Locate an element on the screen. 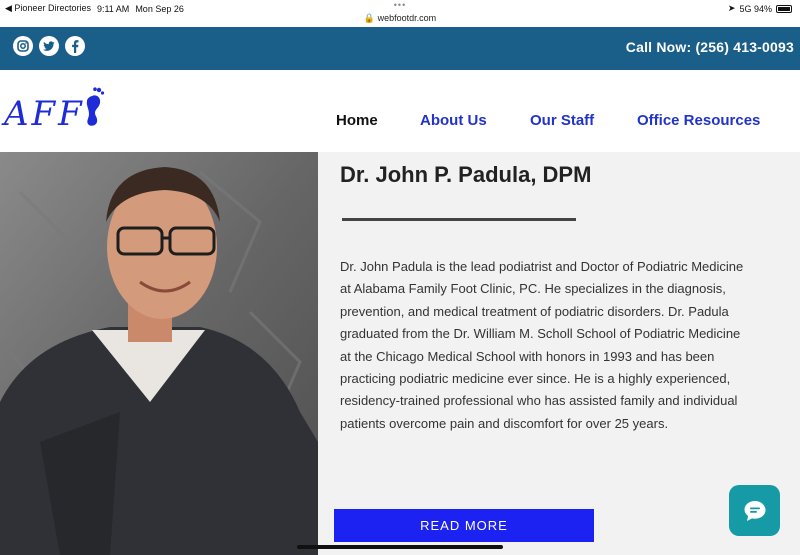  chat-bubble-icon is located at coordinates (754, 510).